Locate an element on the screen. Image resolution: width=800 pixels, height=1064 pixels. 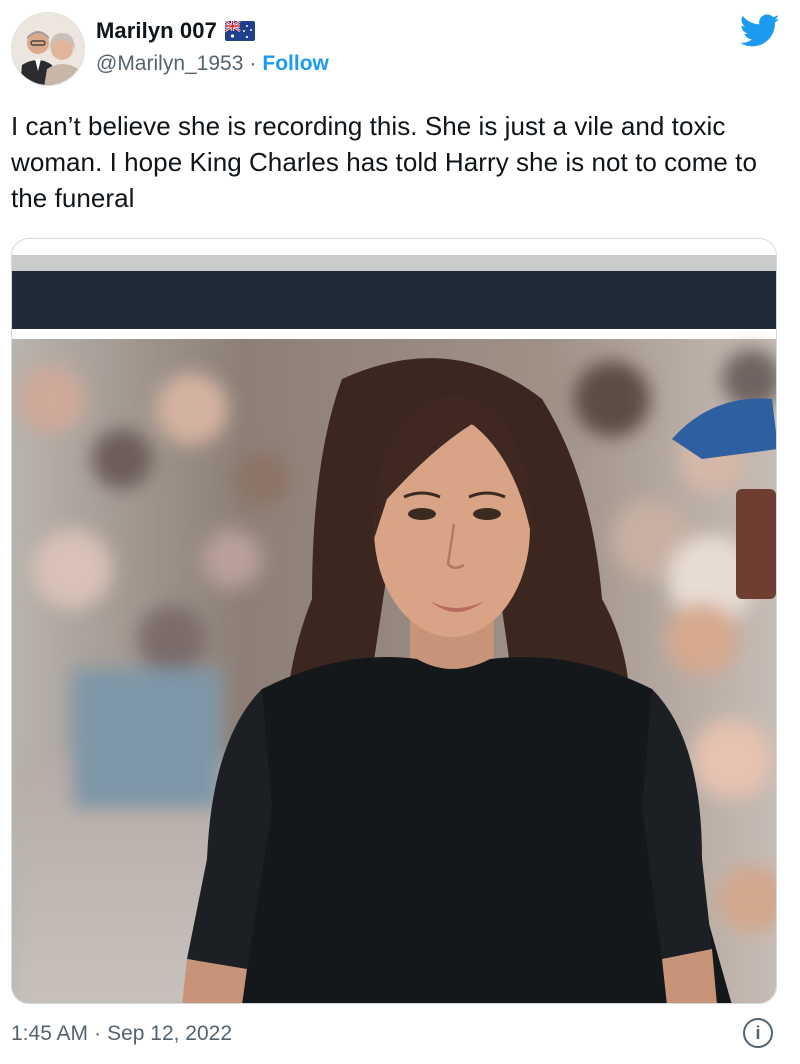
follow-button: Follow is located at coordinates (295, 64).